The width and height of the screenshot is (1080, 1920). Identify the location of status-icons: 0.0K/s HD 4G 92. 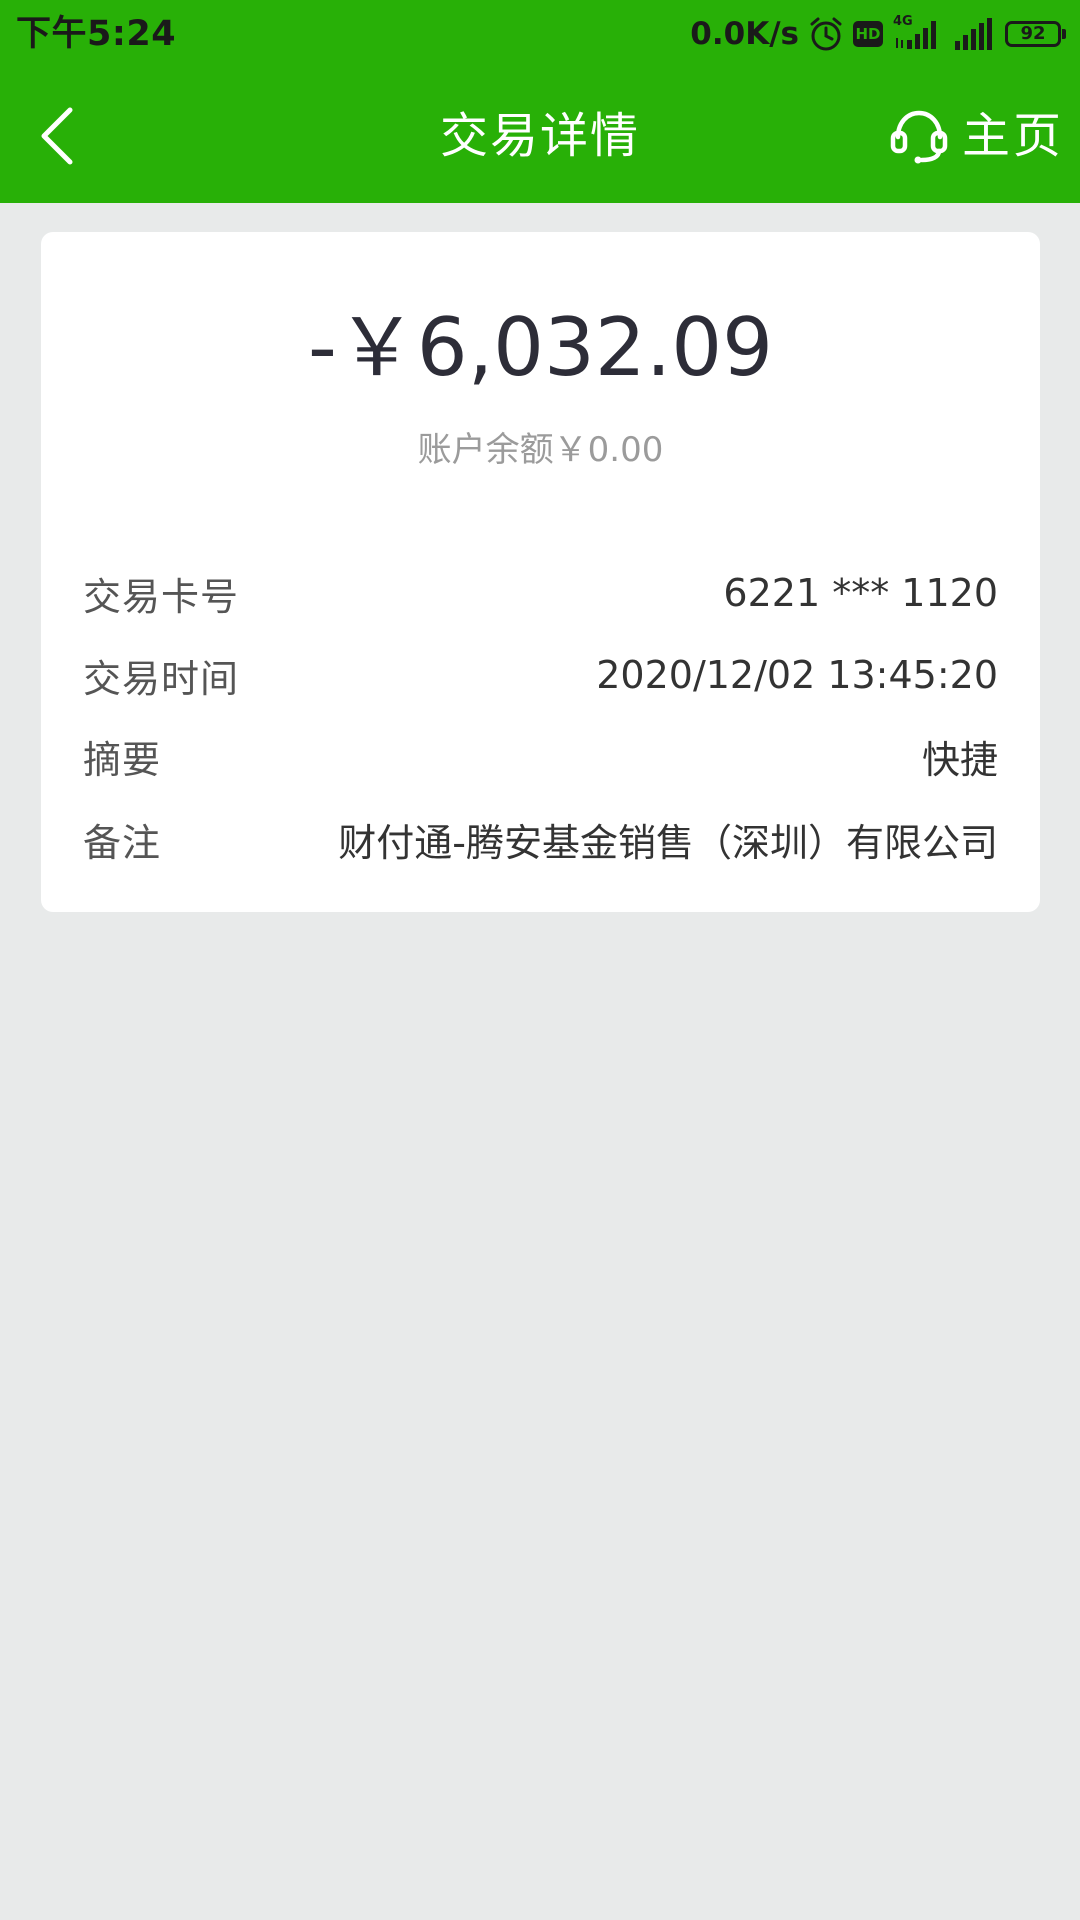
(878, 34).